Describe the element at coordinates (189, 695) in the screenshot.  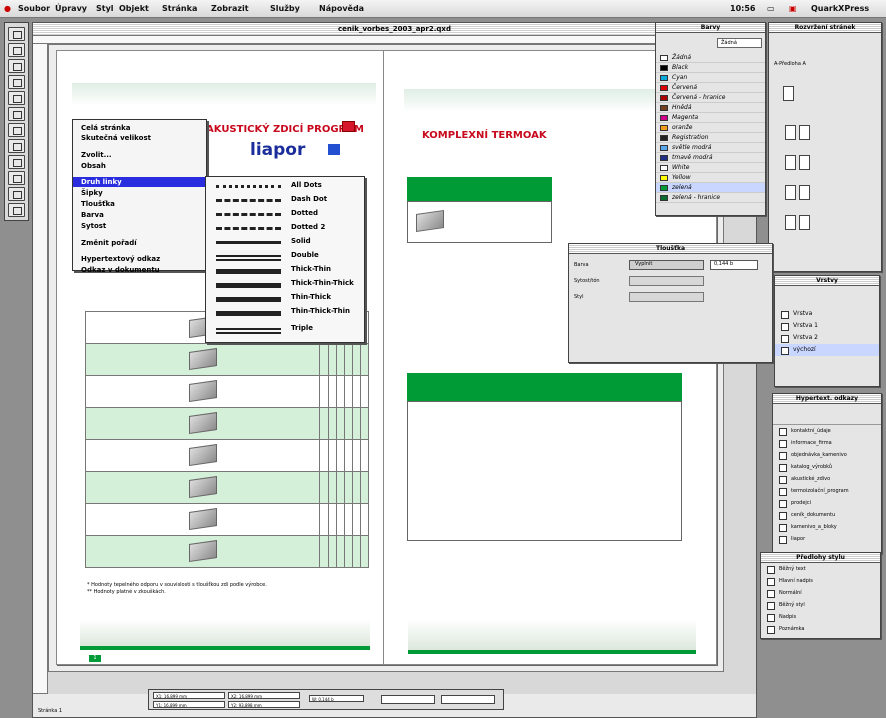
I see `x1-field: X1: 16,899 mm` at that location.